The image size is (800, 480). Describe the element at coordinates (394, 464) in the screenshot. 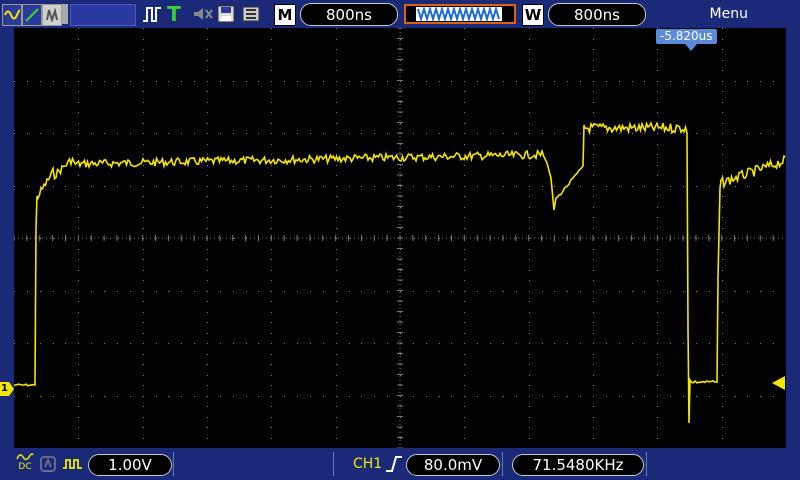

I see `rising-edge-icon` at that location.